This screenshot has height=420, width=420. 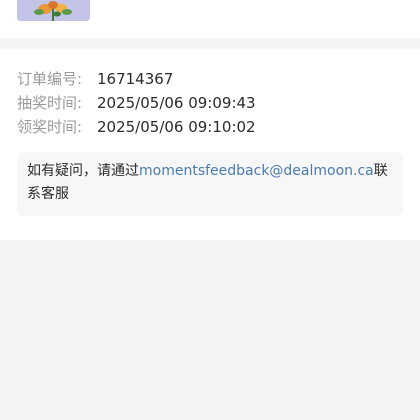 What do you see at coordinates (95, 79) in the screenshot?
I see `order-number-row: 订单编号: 16714367` at bounding box center [95, 79].